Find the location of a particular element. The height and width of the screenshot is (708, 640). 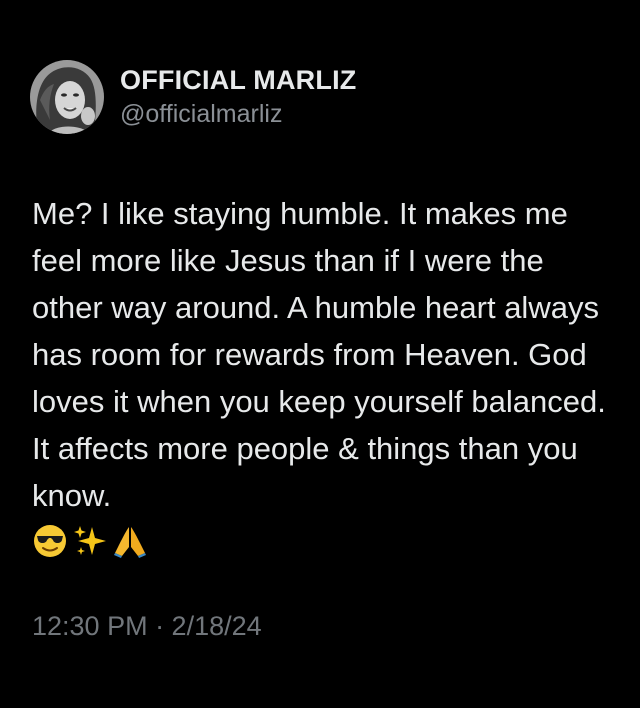

tweet-header: OFFICIAL MARLIZ @officialmarliz is located at coordinates (193, 97).